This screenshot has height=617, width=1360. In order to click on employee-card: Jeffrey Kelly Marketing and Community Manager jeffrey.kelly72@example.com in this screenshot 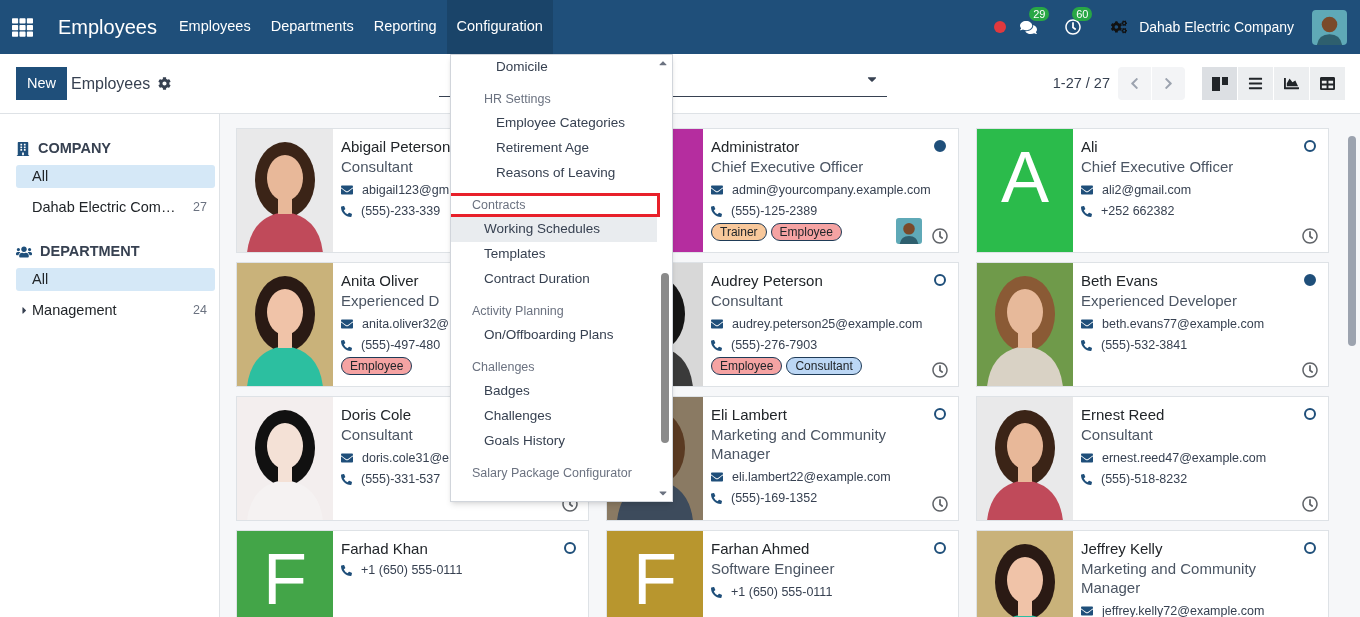, I will do `click(1152, 573)`.